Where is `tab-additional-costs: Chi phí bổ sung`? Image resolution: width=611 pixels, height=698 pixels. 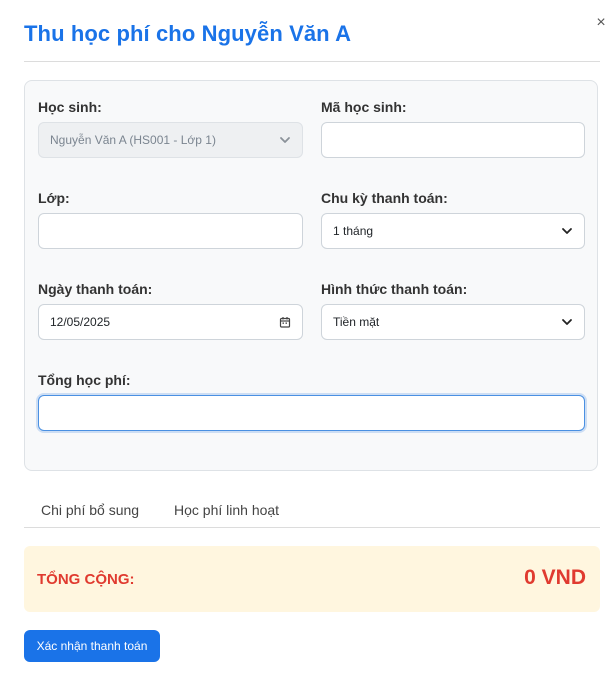 tab-additional-costs: Chi phí bổ sung is located at coordinates (90, 510).